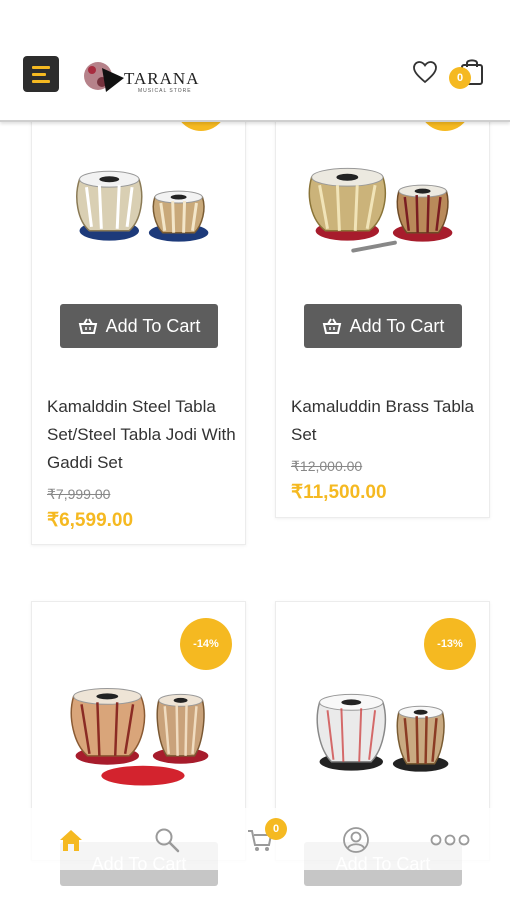 The height and width of the screenshot is (900, 510). I want to click on search-icon, so click(167, 840).